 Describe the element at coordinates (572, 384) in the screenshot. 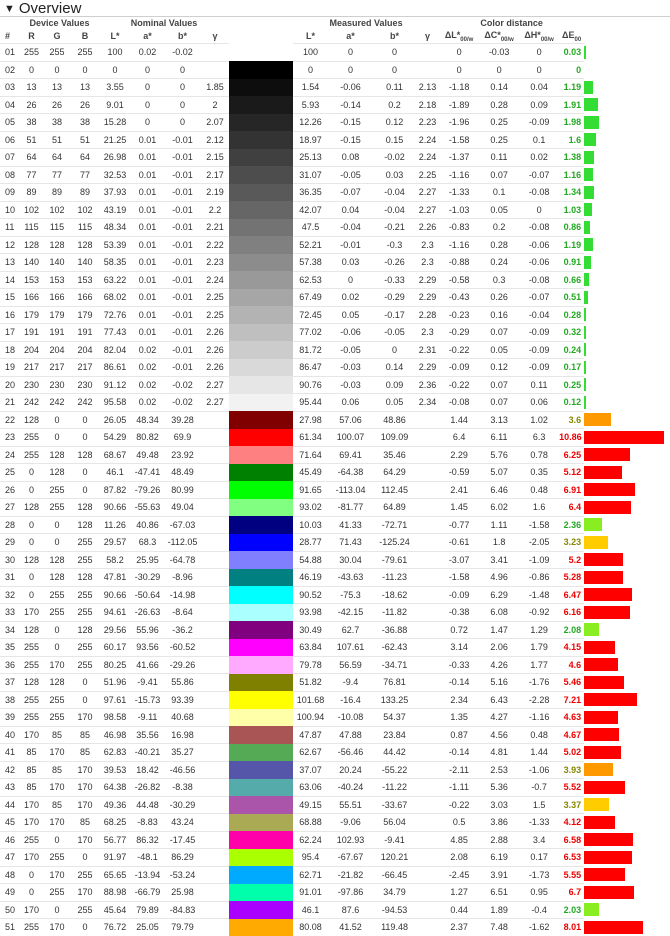

I see `delta-e: 0.25` at that location.